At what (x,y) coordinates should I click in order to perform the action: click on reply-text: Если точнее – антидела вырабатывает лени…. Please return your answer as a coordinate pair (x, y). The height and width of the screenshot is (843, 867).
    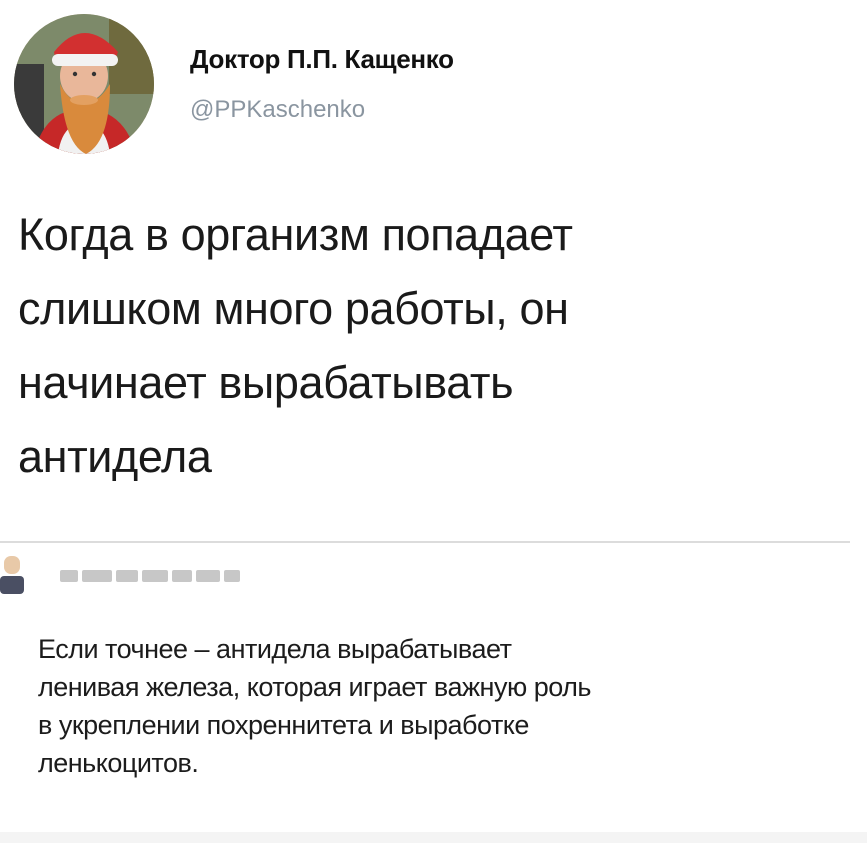
    Looking at the image, I should click on (314, 706).